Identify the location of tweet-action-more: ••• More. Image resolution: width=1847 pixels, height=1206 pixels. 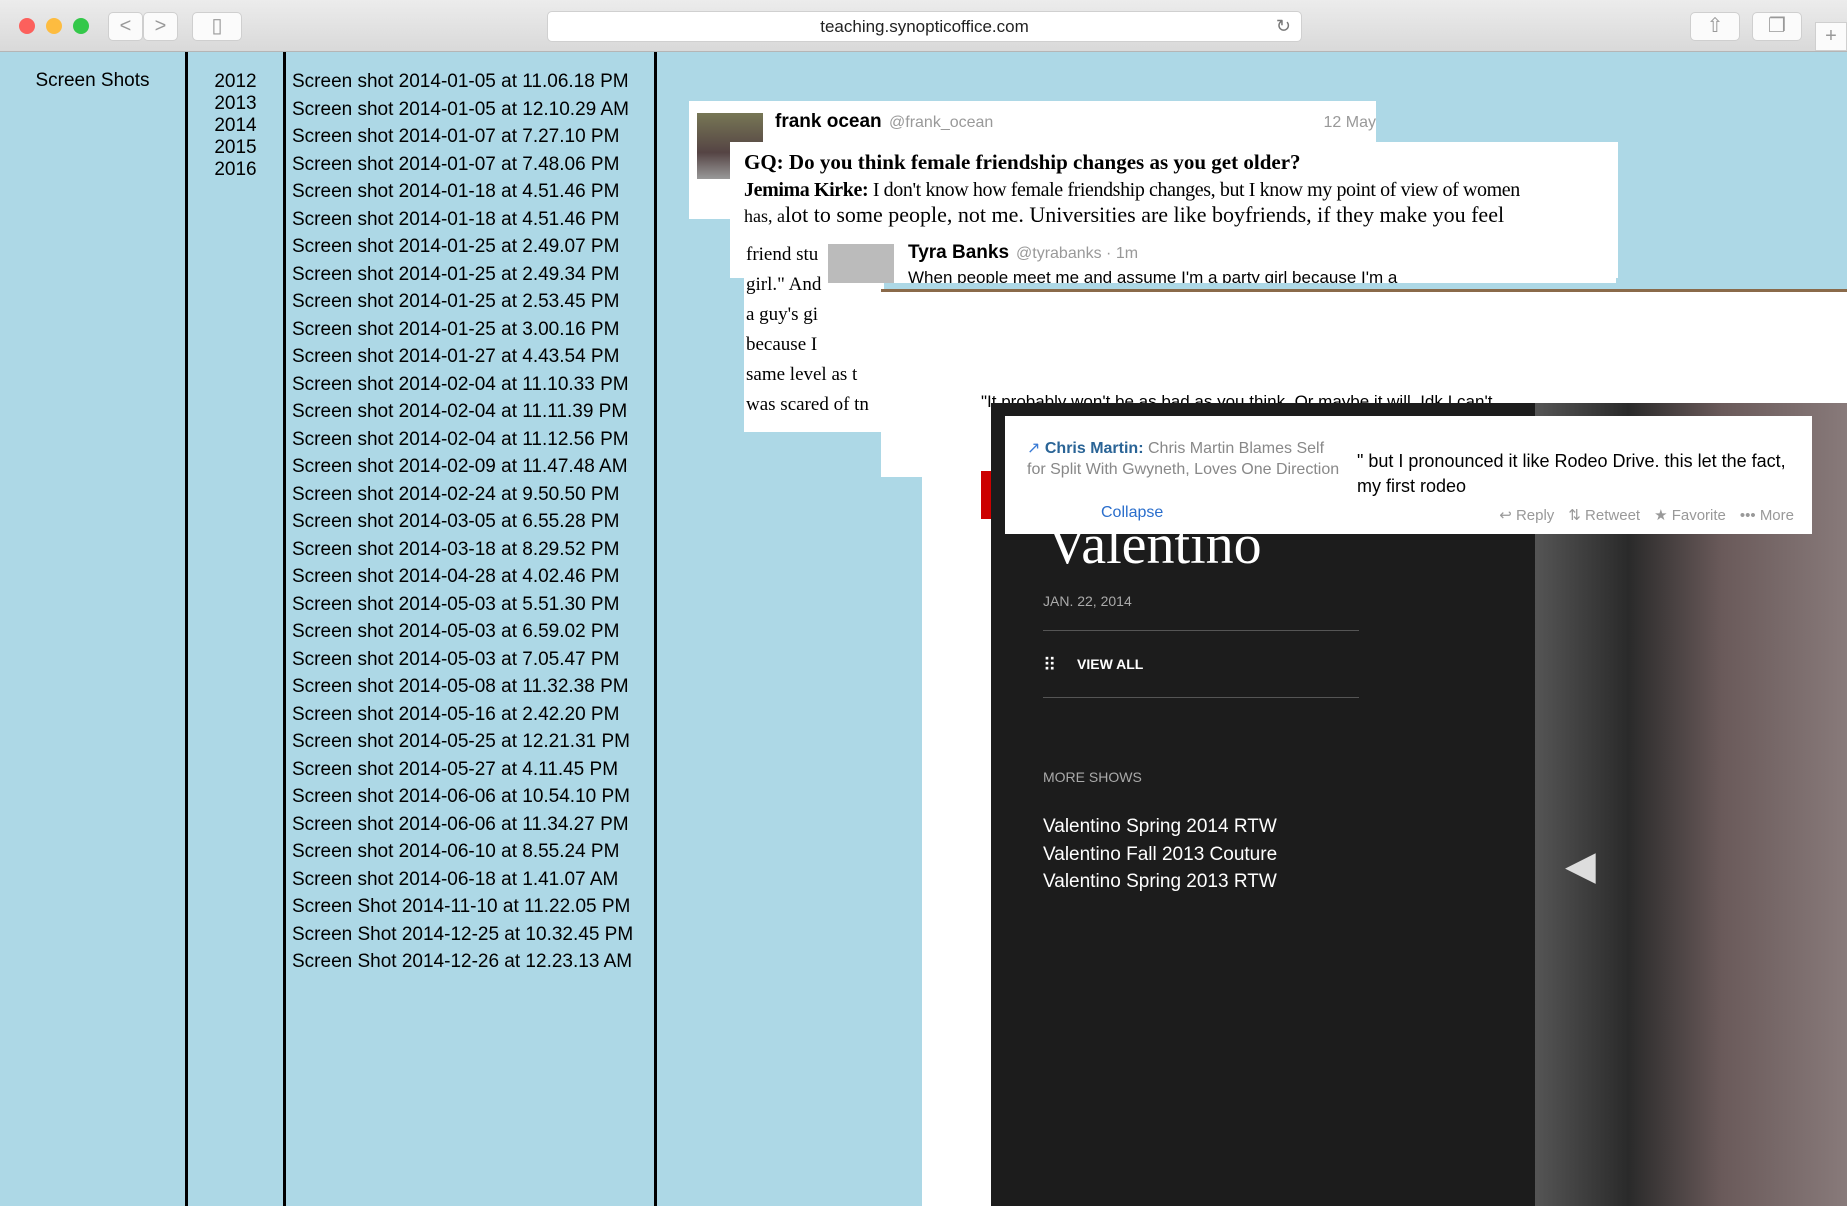
(1767, 515).